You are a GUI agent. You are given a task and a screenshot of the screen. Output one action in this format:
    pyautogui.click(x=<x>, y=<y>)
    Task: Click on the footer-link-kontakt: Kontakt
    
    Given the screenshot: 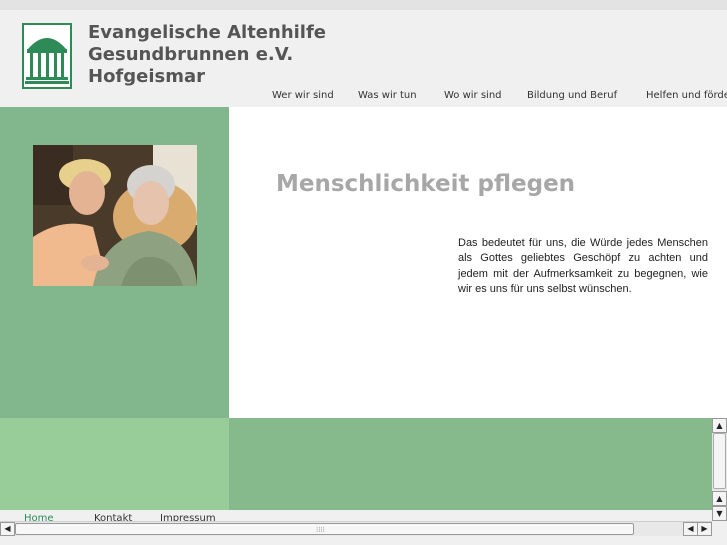 What is the action you would take?
    pyautogui.click(x=113, y=517)
    